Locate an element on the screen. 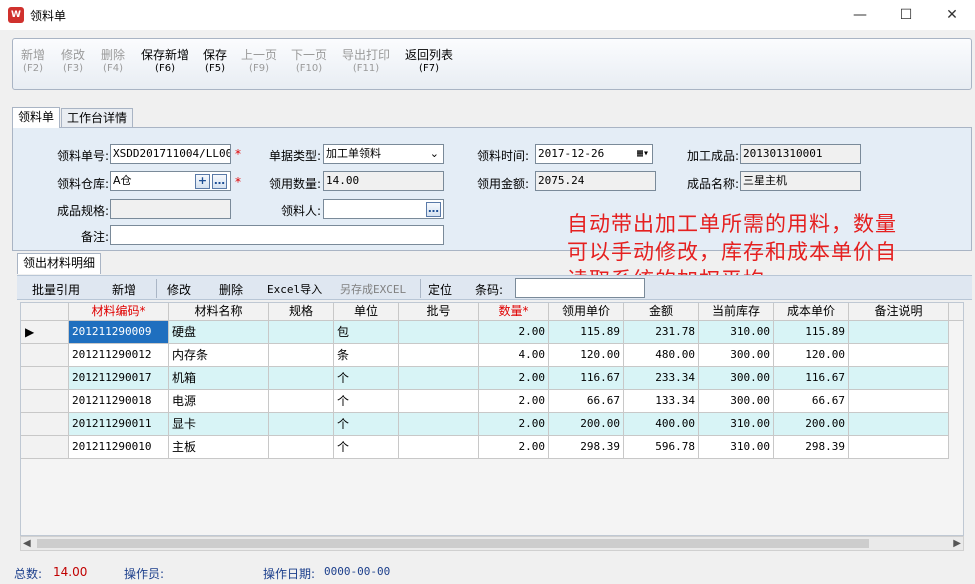 The width and height of the screenshot is (975, 584). tab-material-detail: 领出材料明细 is located at coordinates (59, 263).